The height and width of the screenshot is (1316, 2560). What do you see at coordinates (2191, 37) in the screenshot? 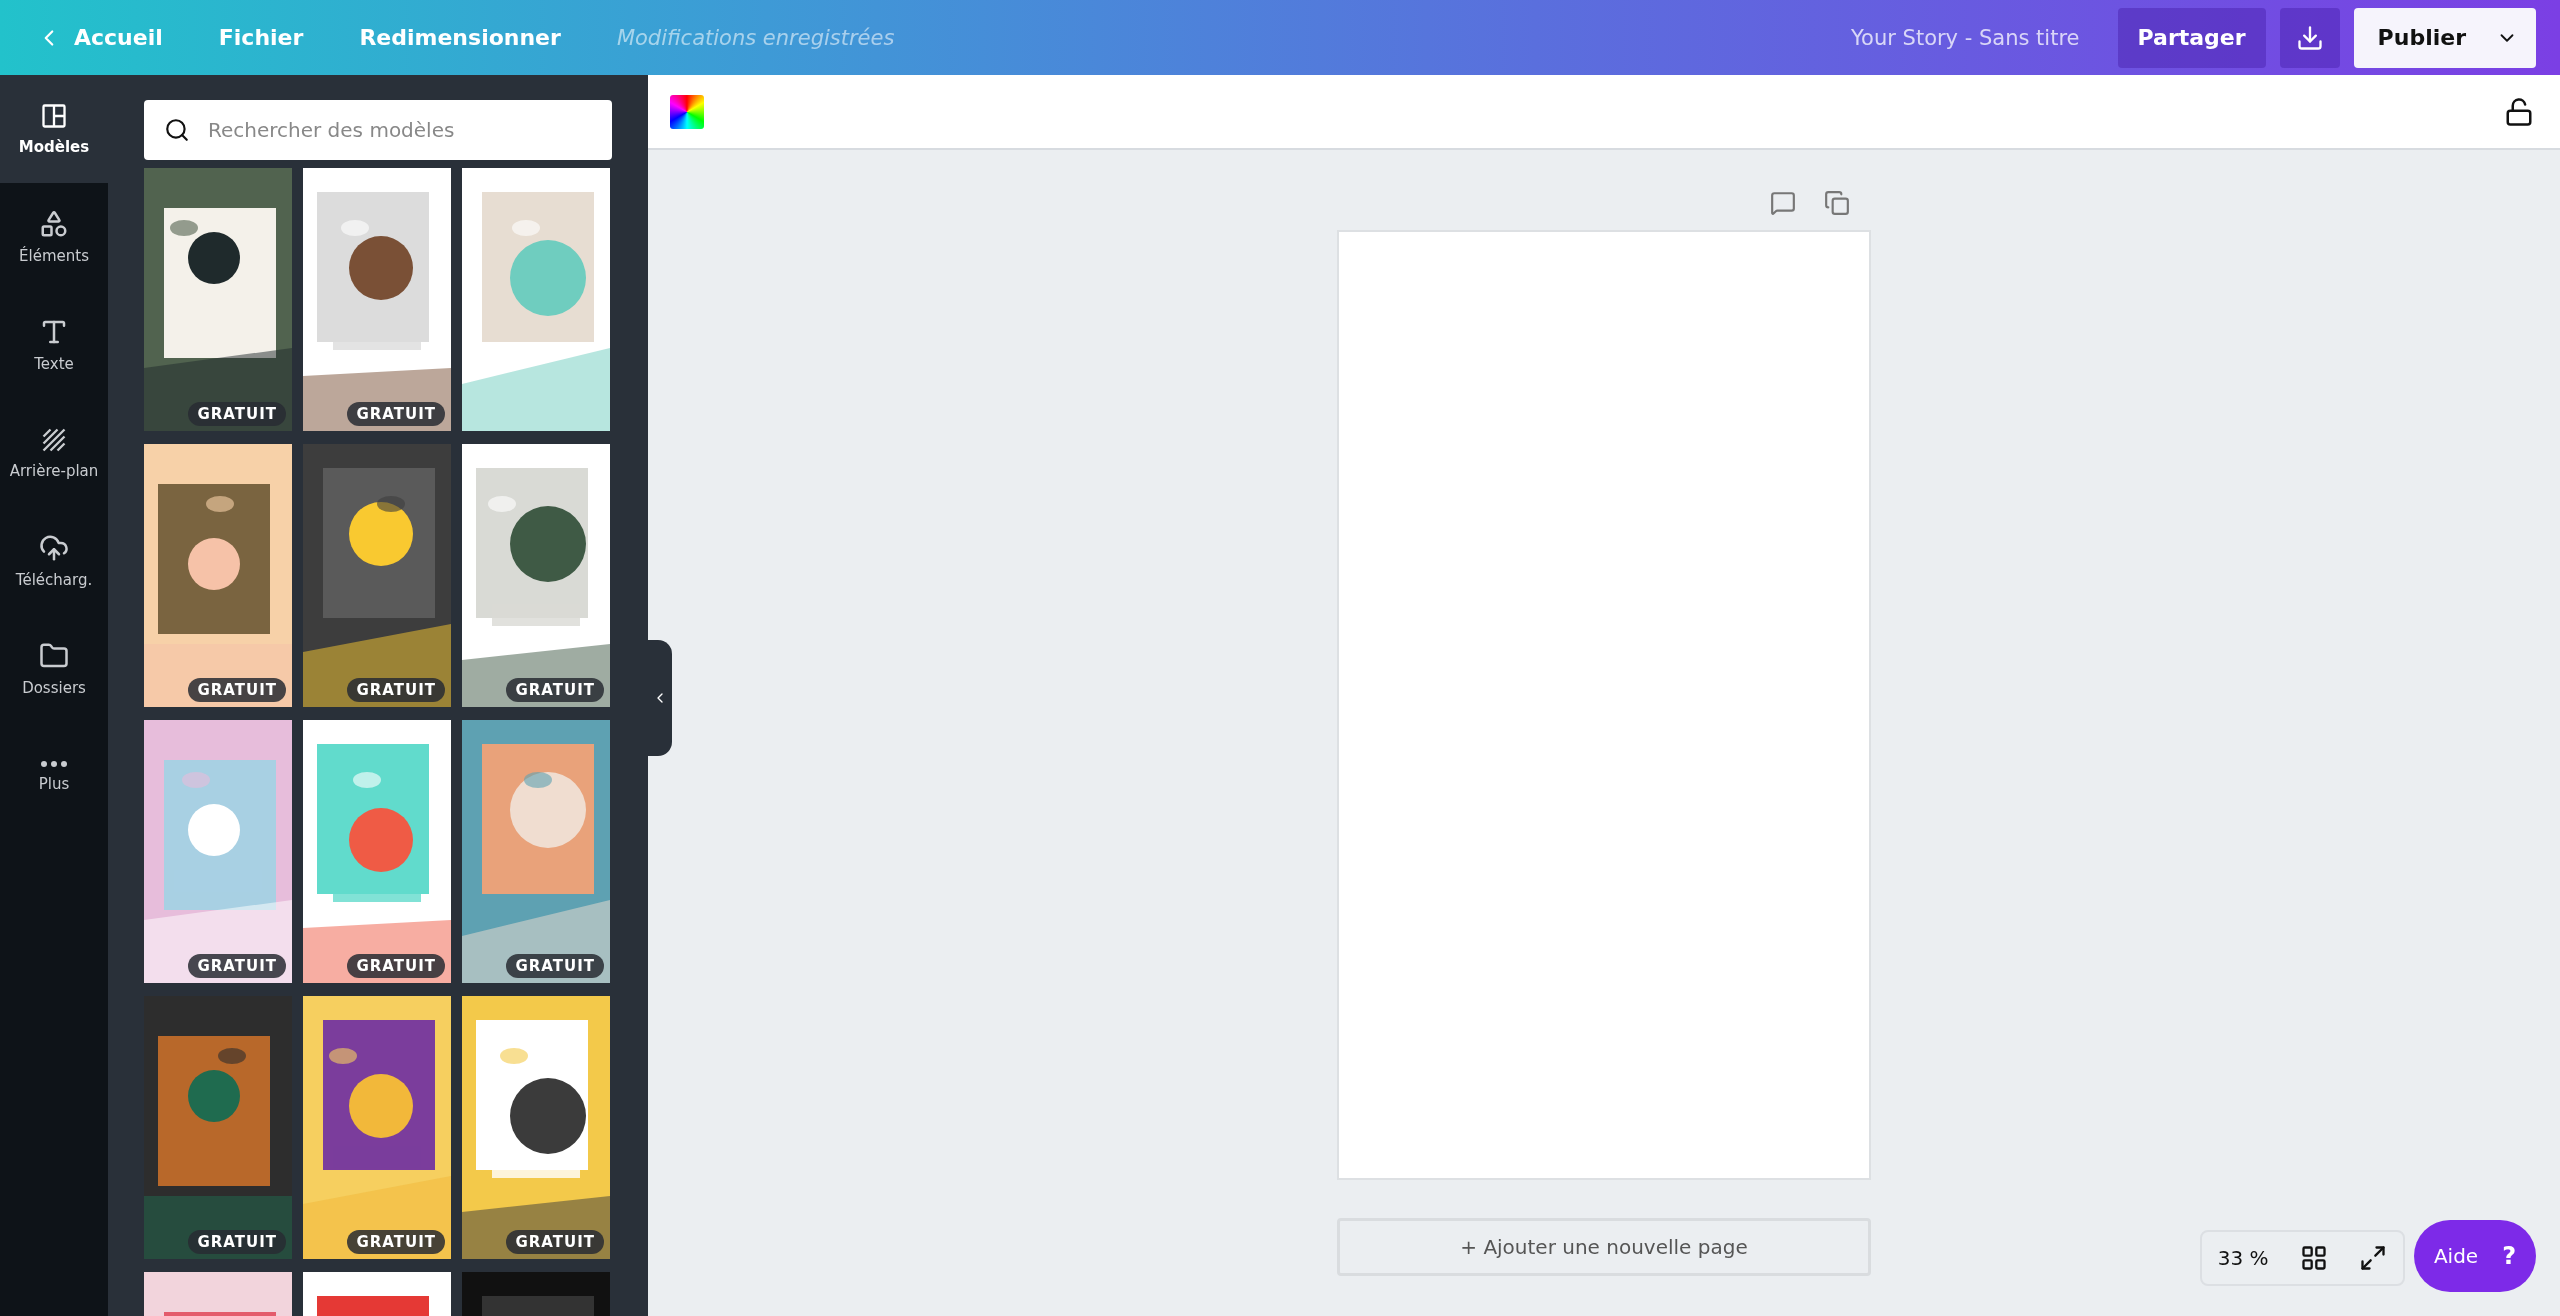
I see `share-button: Partager` at bounding box center [2191, 37].